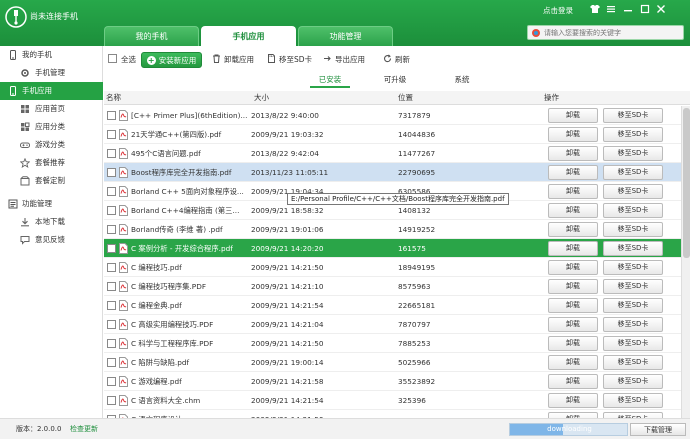  Describe the element at coordinates (686, 183) in the screenshot. I see `scroll-thumb` at that location.